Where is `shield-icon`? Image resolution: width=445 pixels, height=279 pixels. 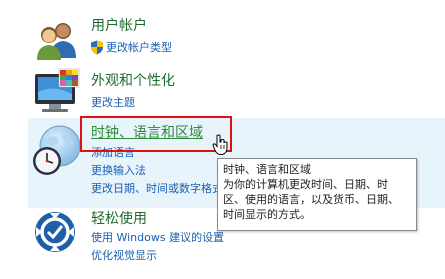
shield-icon is located at coordinates (97, 49).